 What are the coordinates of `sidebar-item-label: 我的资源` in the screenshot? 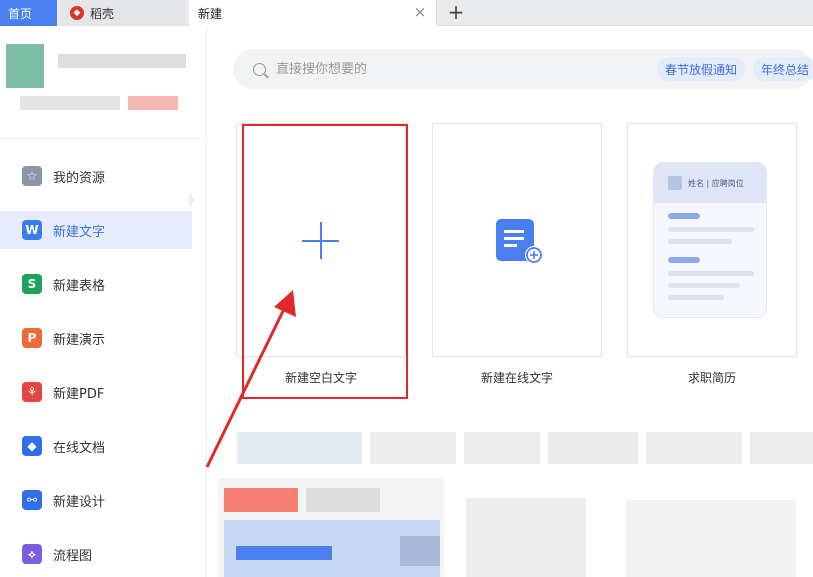 It's located at (79, 178).